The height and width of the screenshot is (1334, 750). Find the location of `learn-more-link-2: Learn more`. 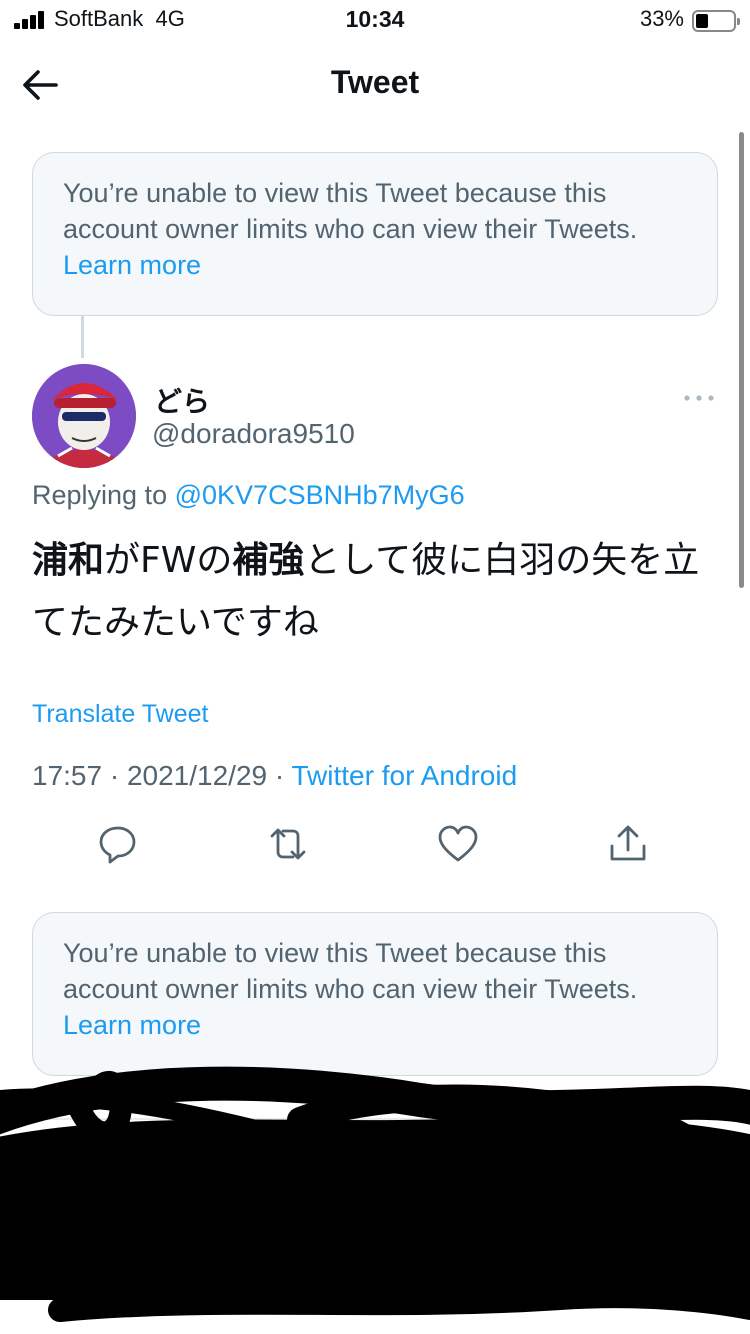

learn-more-link-2: Learn more is located at coordinates (132, 1025).